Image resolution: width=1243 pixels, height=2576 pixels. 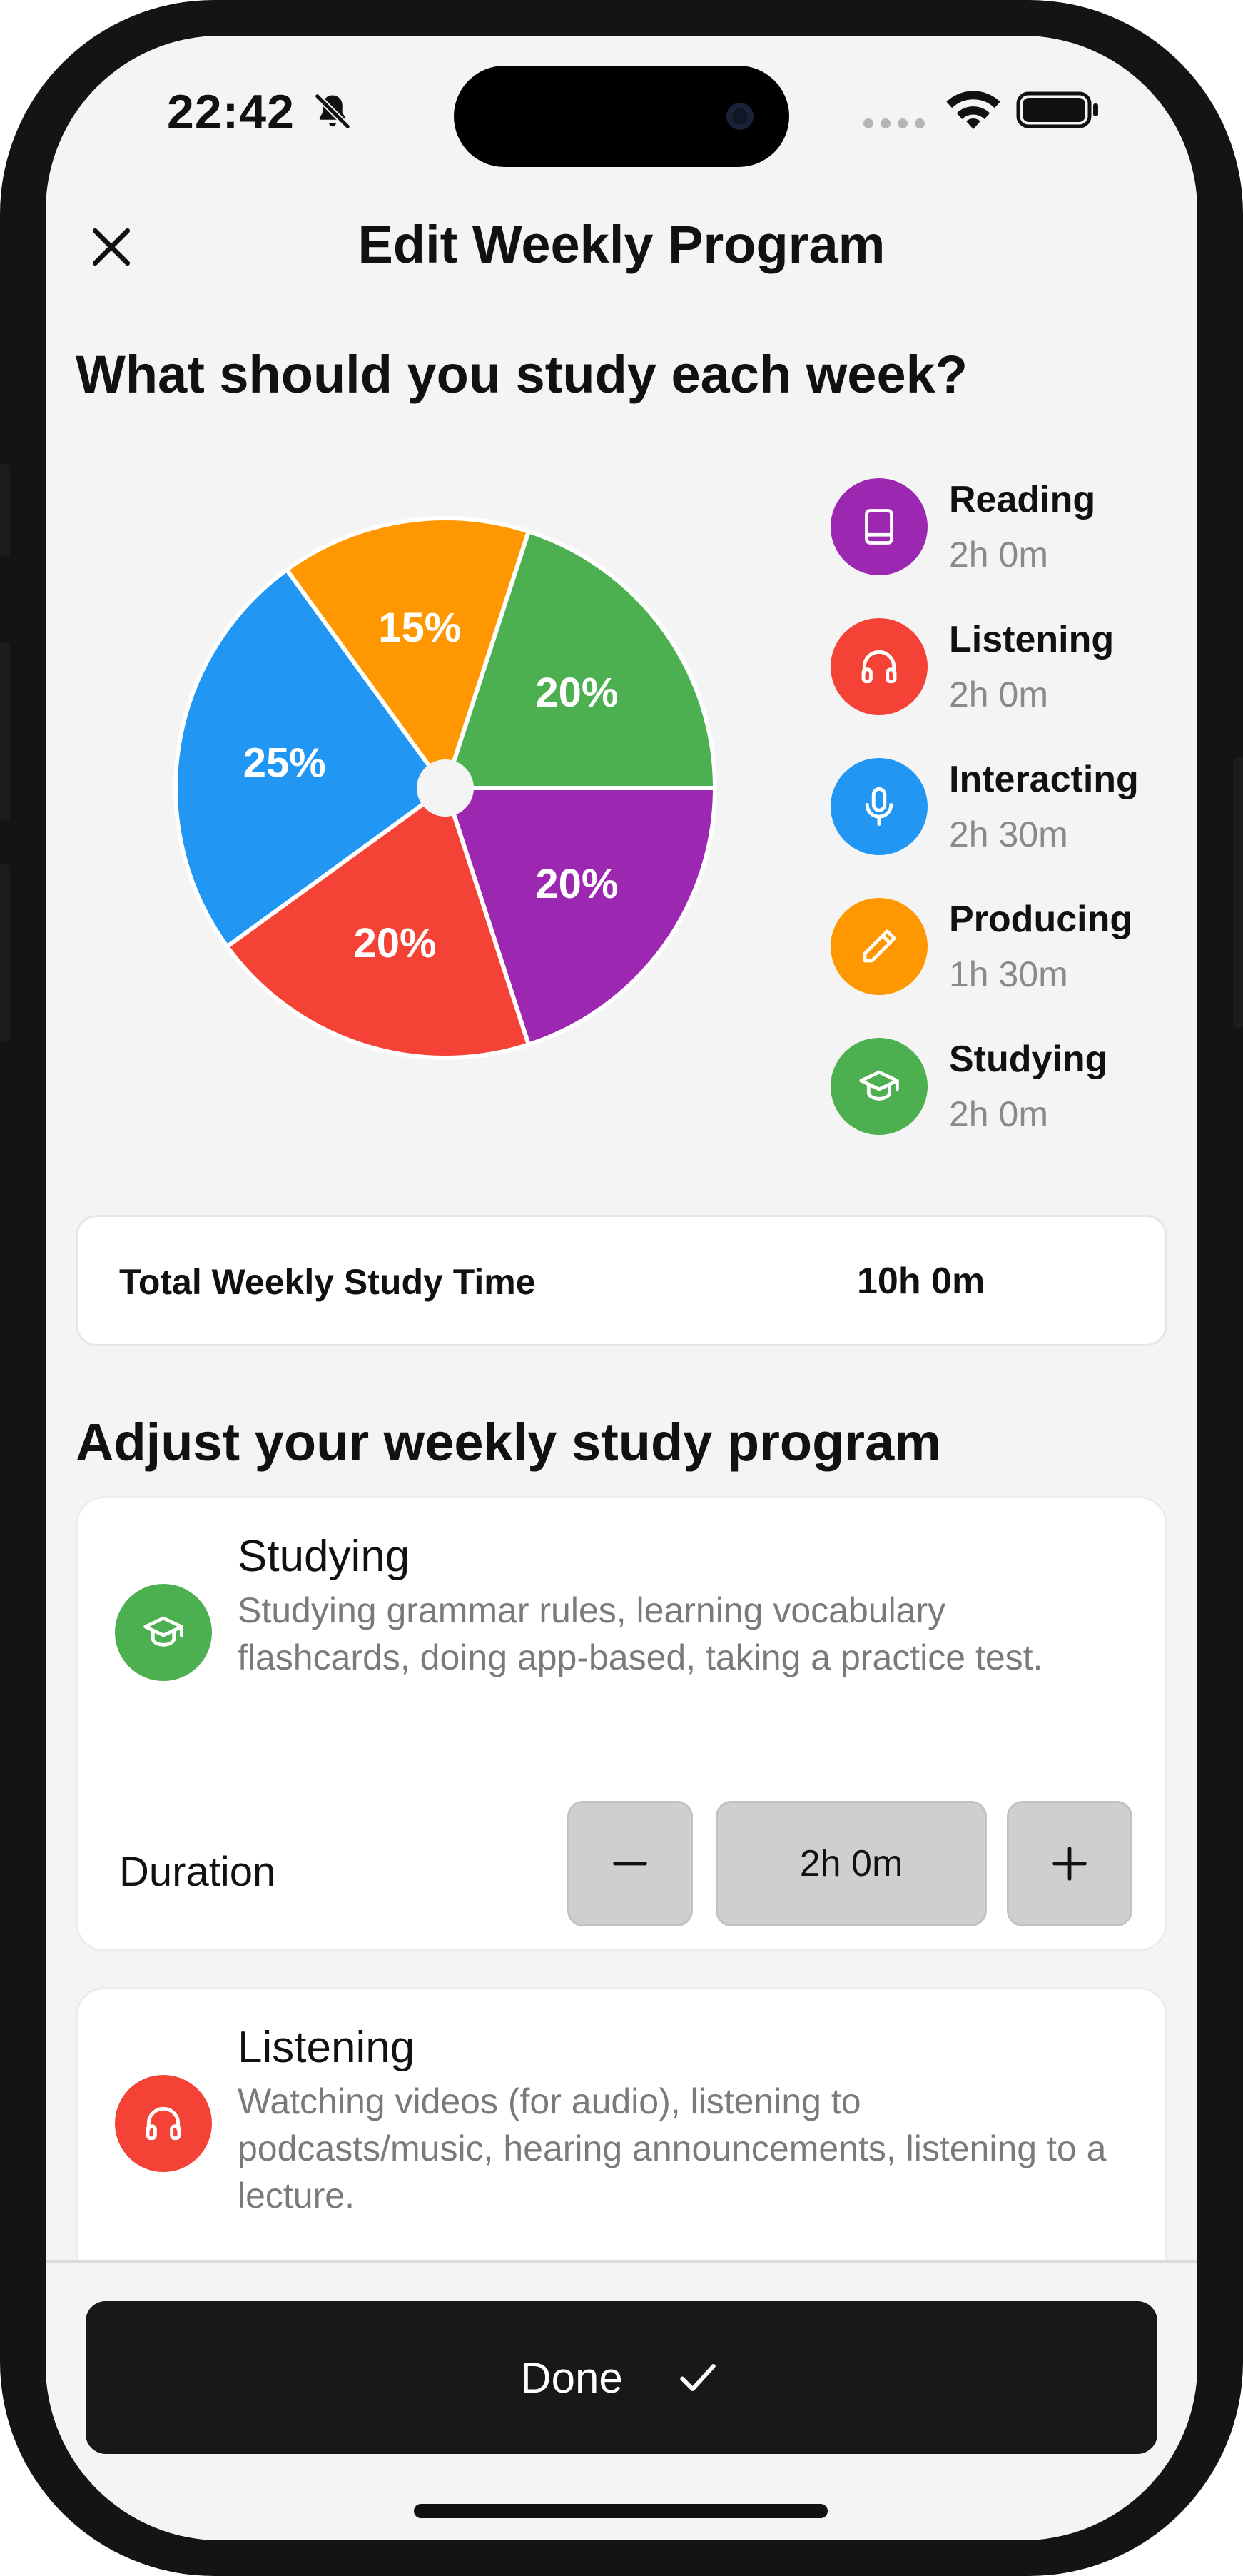 I want to click on legend-item-interacting: Interacting 2h 30m, so click(x=1009, y=815).